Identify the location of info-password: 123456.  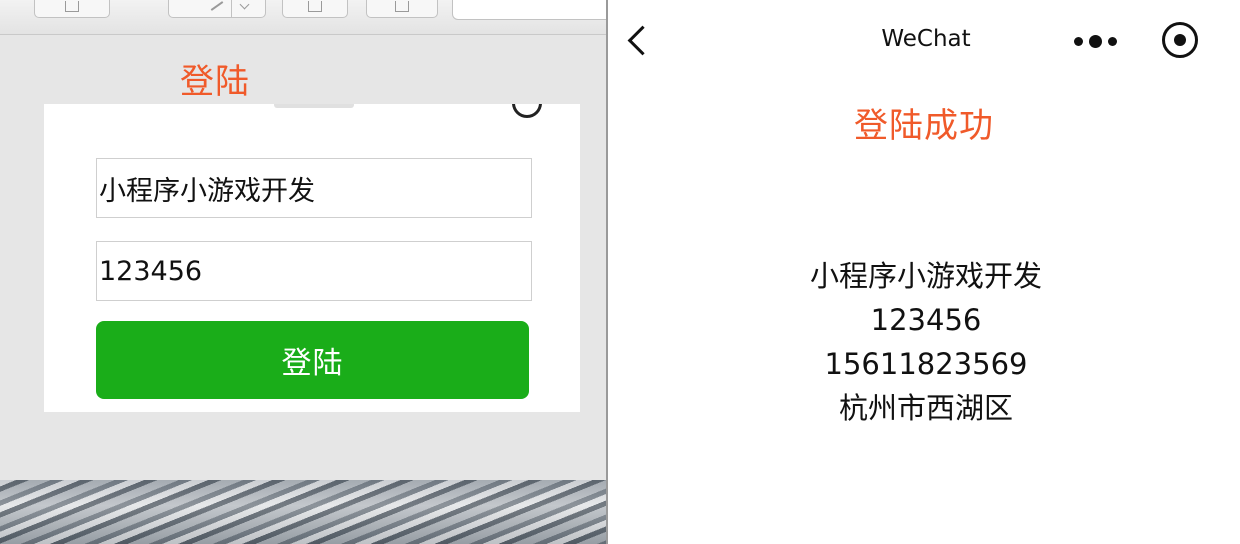
(926, 320).